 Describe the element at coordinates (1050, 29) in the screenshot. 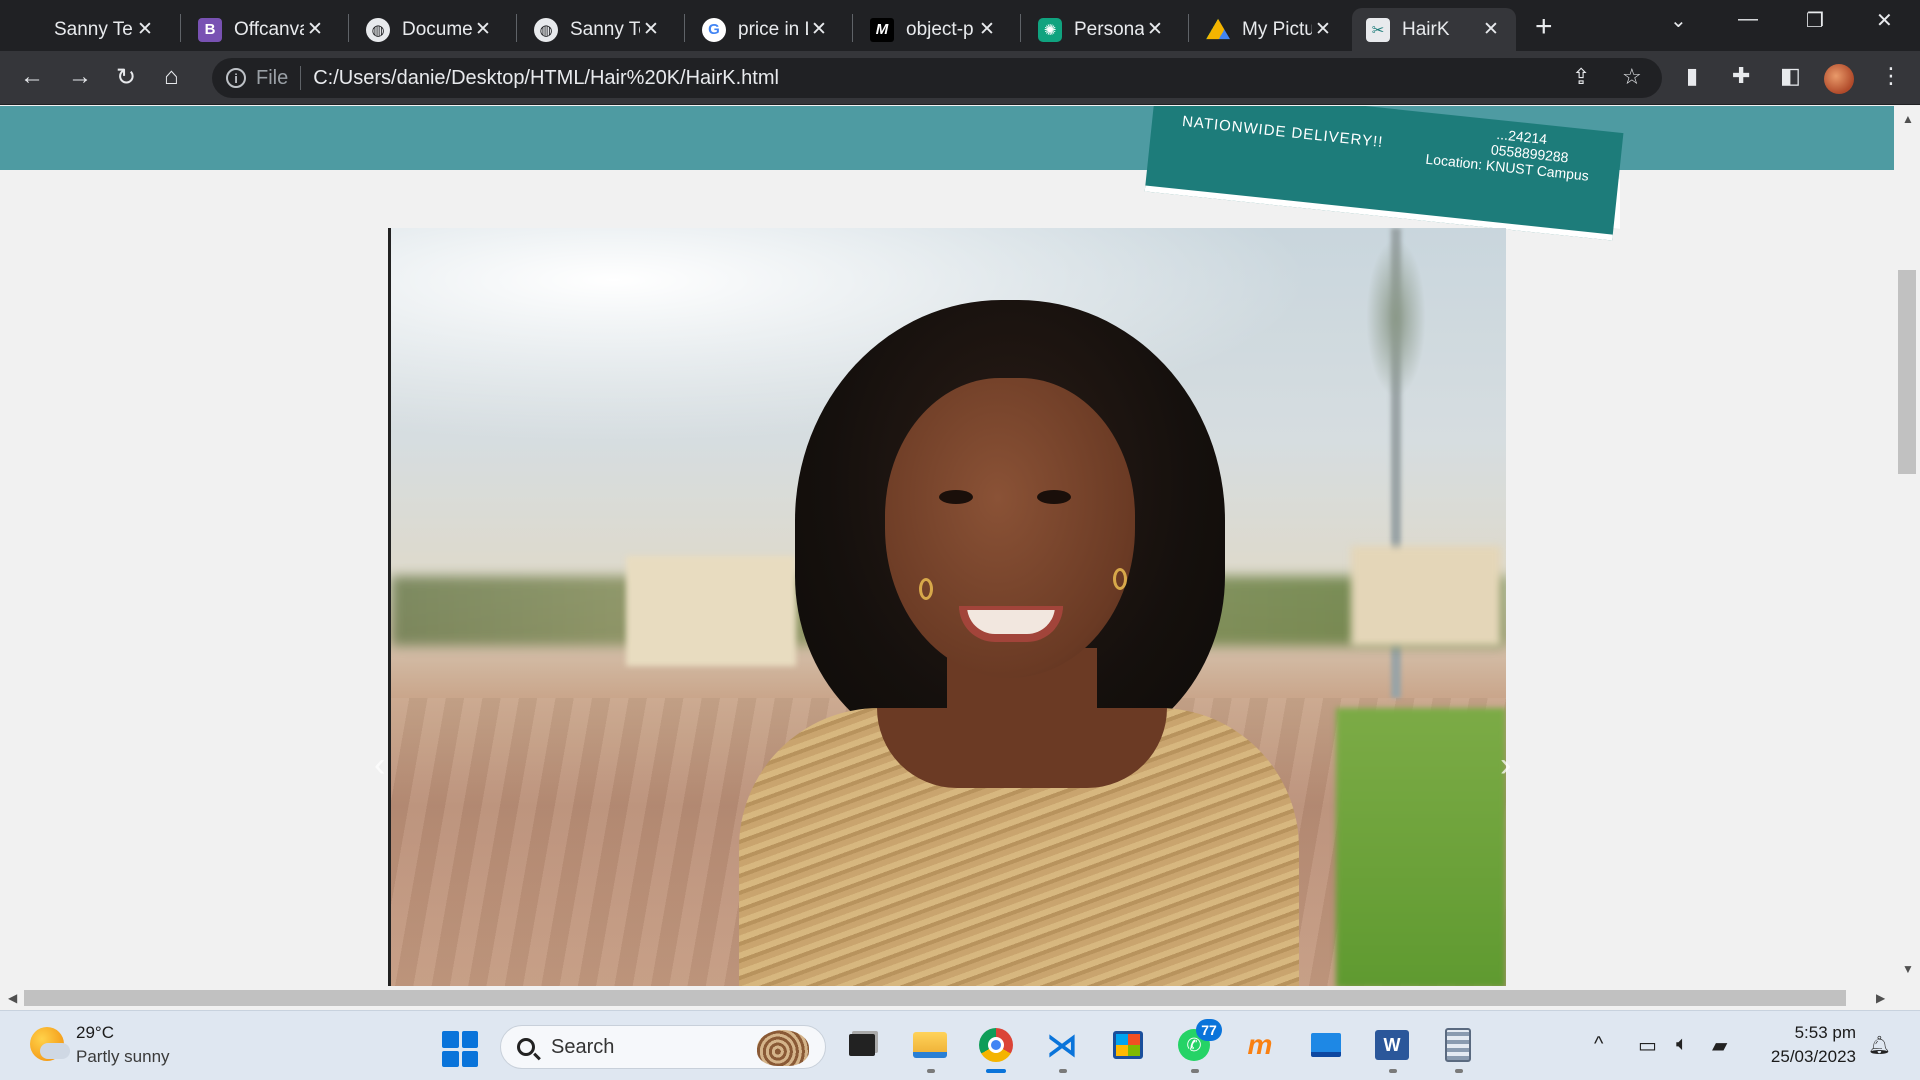

I see `chatgpt-icon: ✺` at that location.